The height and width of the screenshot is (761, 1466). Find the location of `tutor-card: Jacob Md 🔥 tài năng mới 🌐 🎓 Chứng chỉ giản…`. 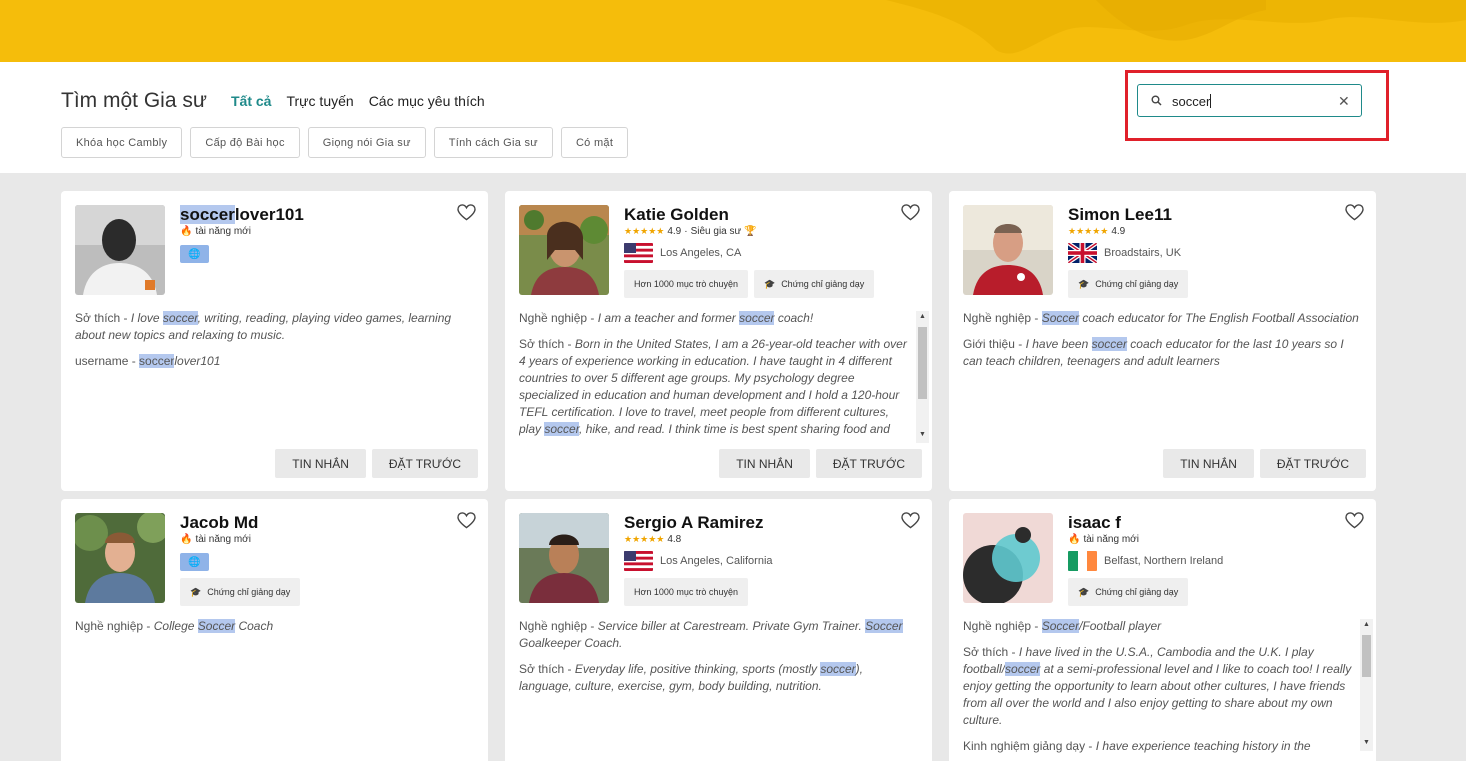

tutor-card: Jacob Md 🔥 tài năng mới 🌐 🎓 Chứng chỉ giản… is located at coordinates (274, 630).